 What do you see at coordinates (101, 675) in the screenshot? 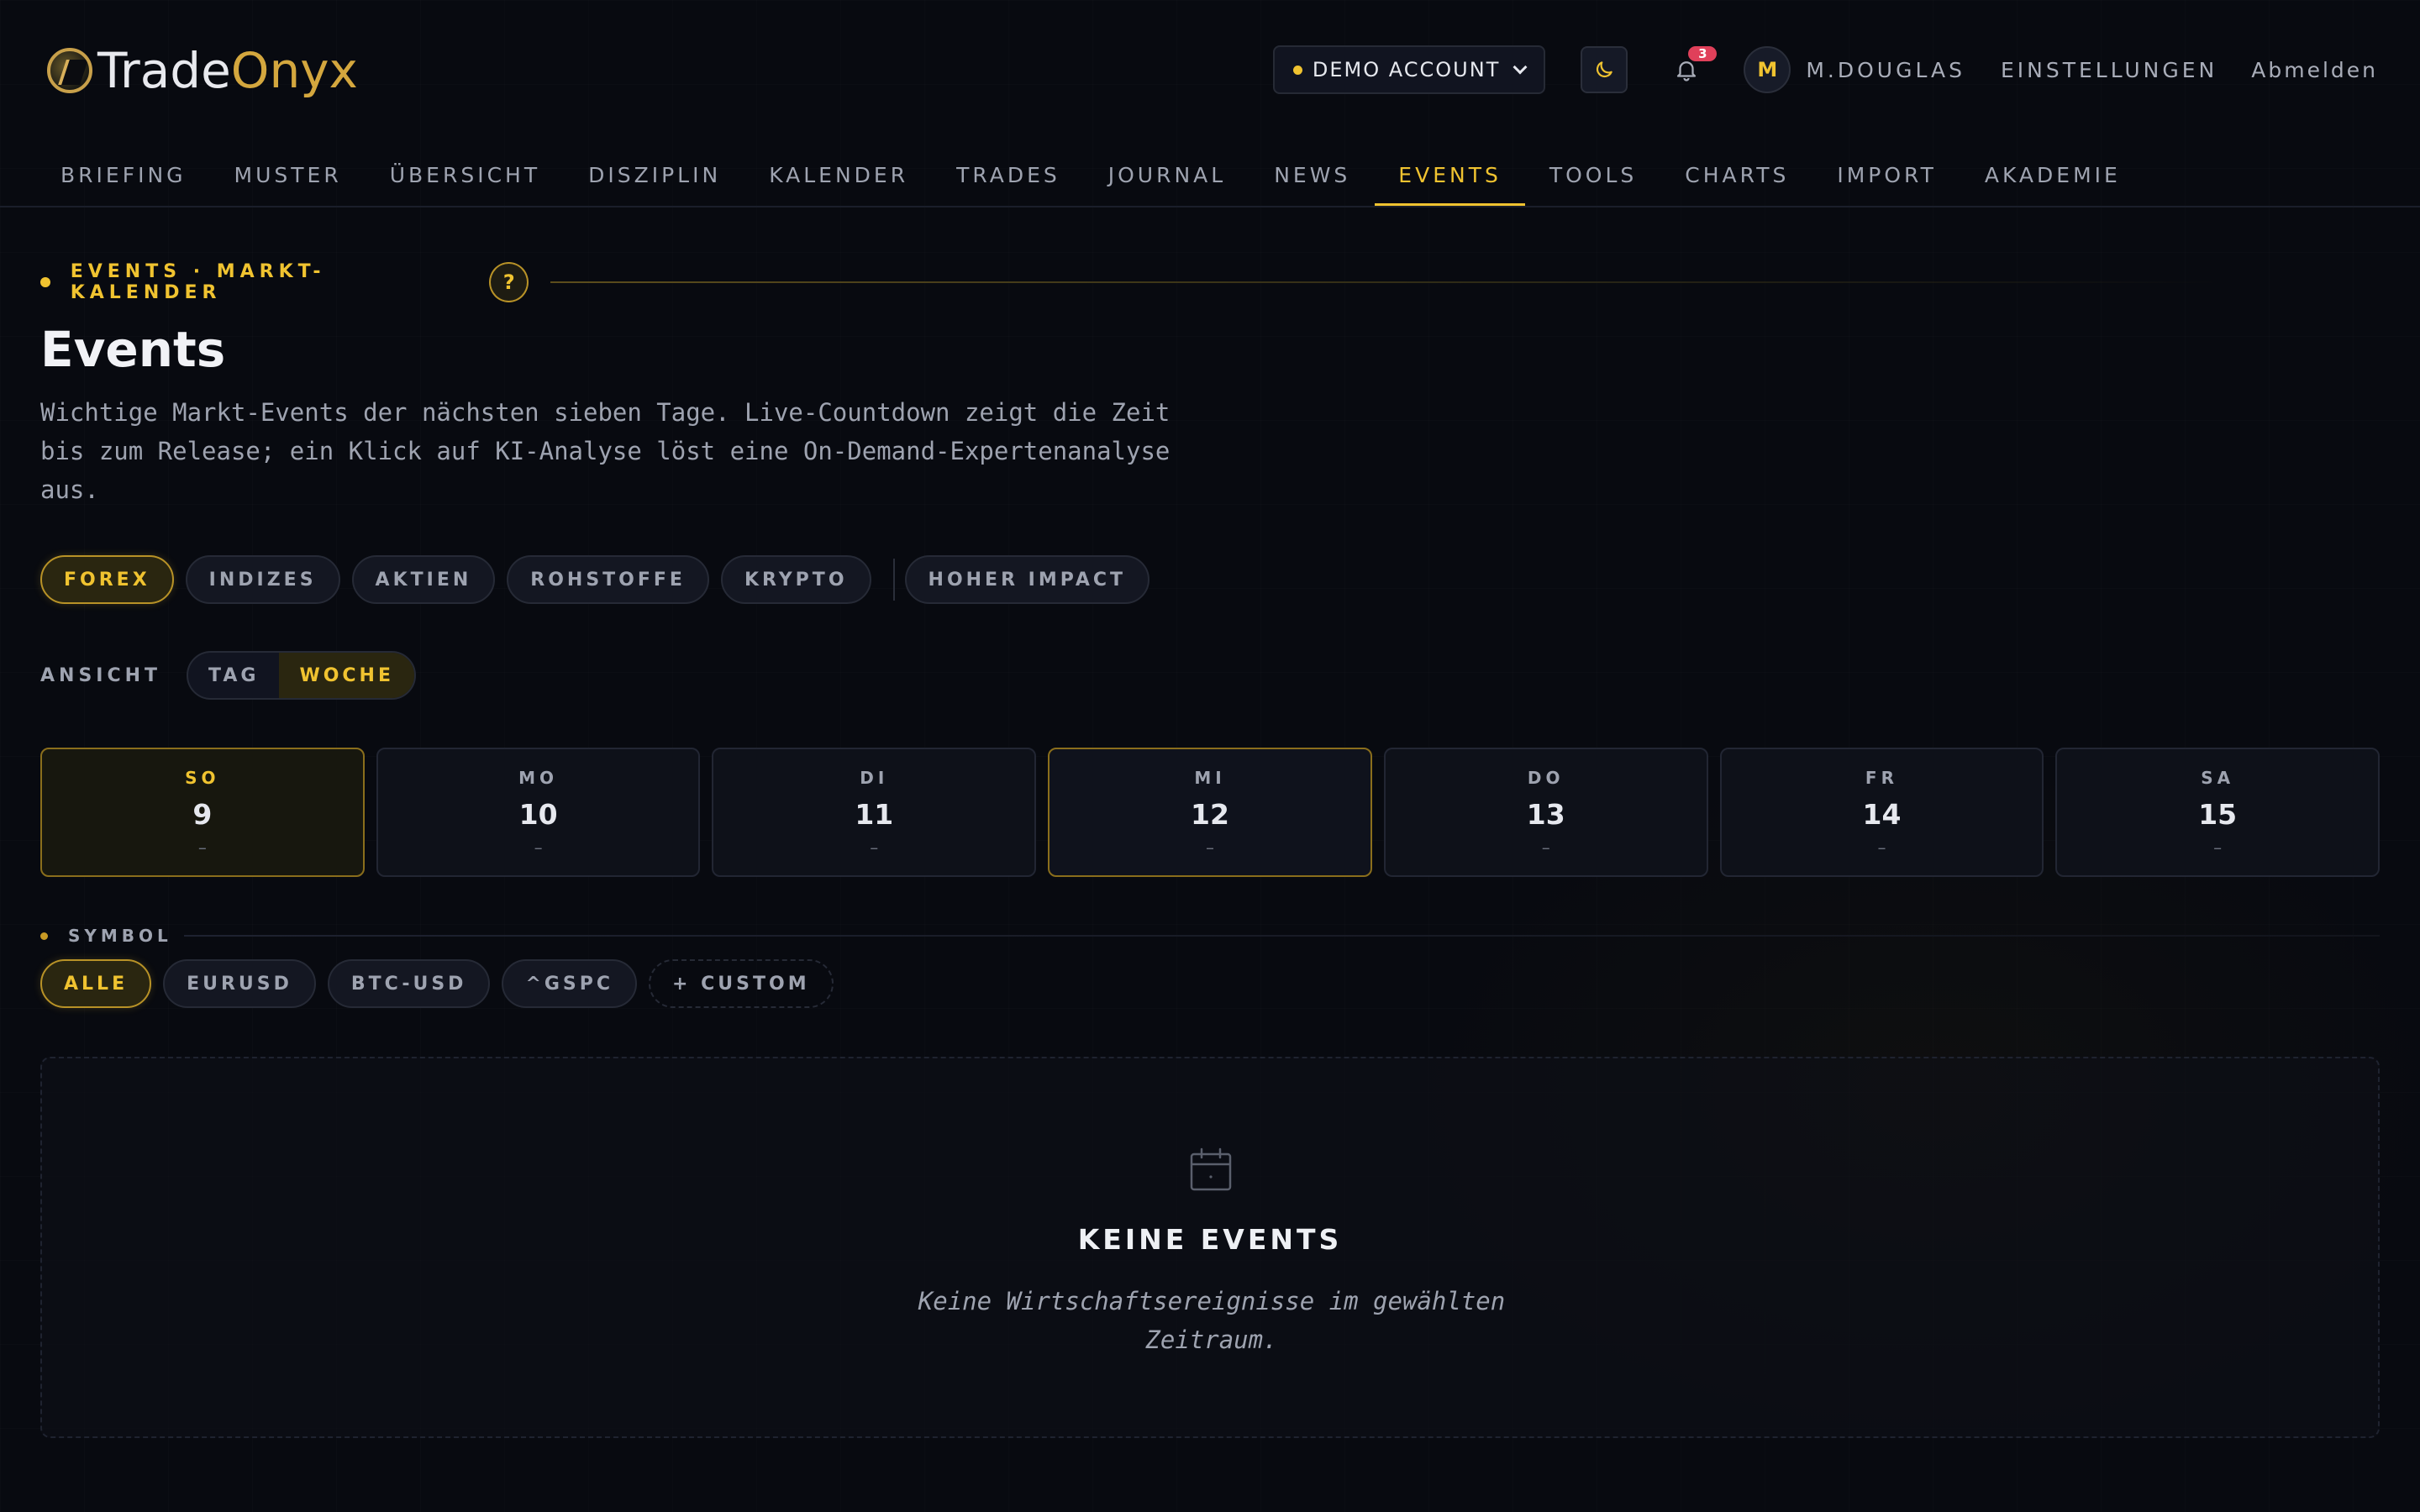
I see `view-label: ANSICHT` at bounding box center [101, 675].